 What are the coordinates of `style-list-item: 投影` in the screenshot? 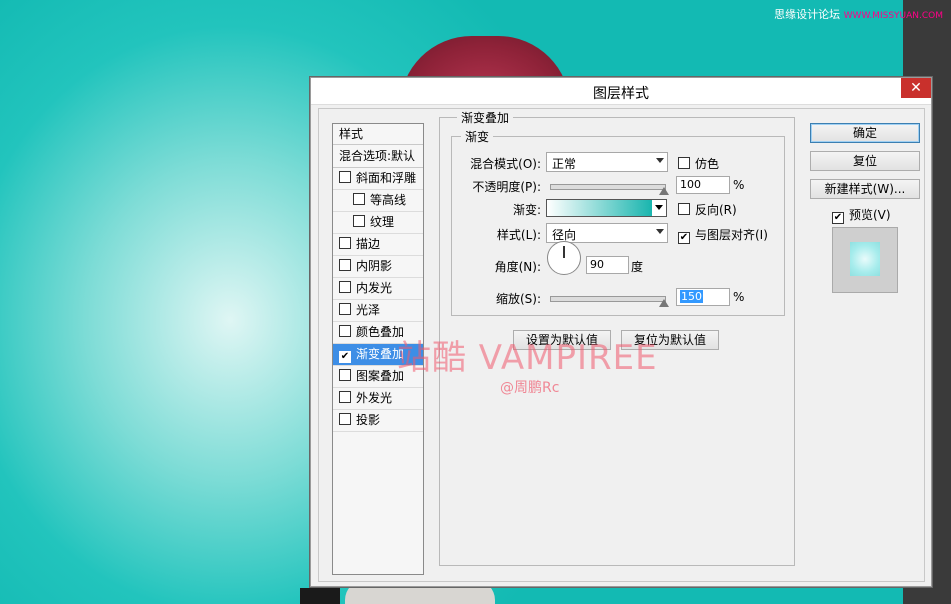 It's located at (378, 421).